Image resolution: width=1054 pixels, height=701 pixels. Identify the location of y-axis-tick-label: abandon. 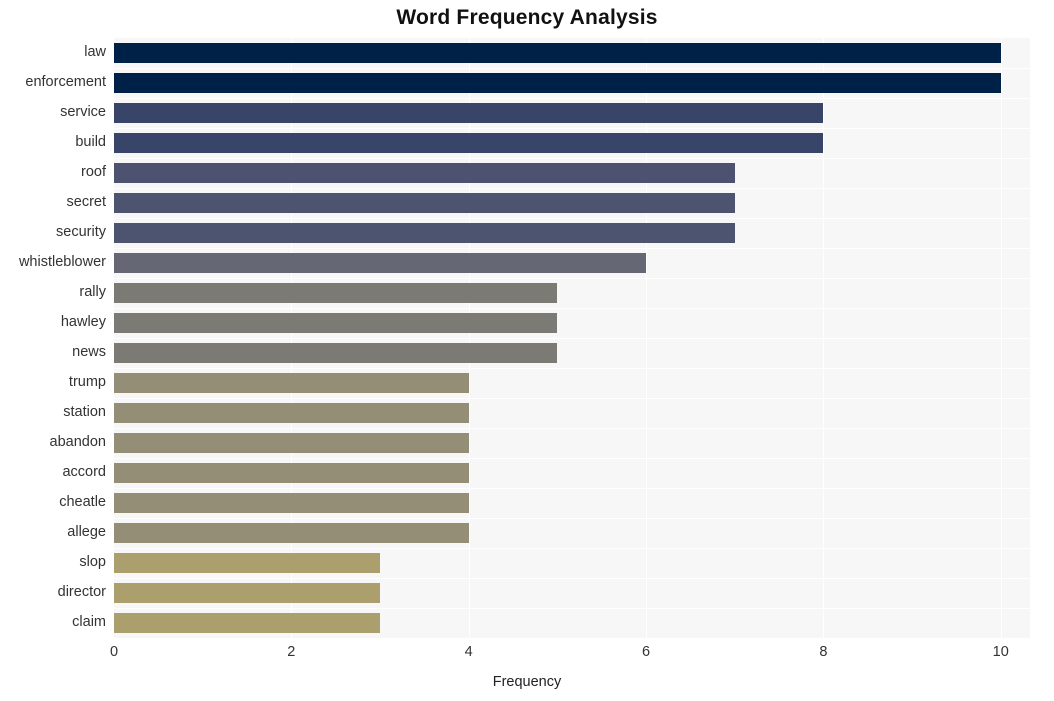
(77, 442).